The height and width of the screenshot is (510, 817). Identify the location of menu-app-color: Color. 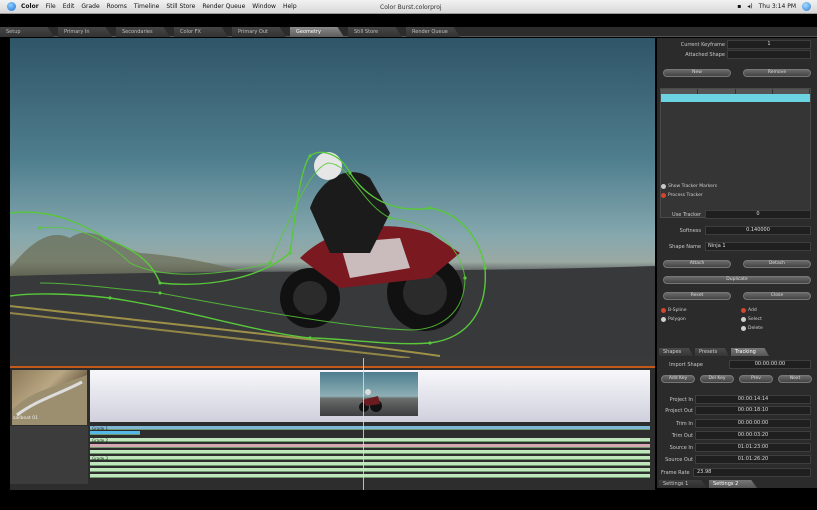
(30, 6).